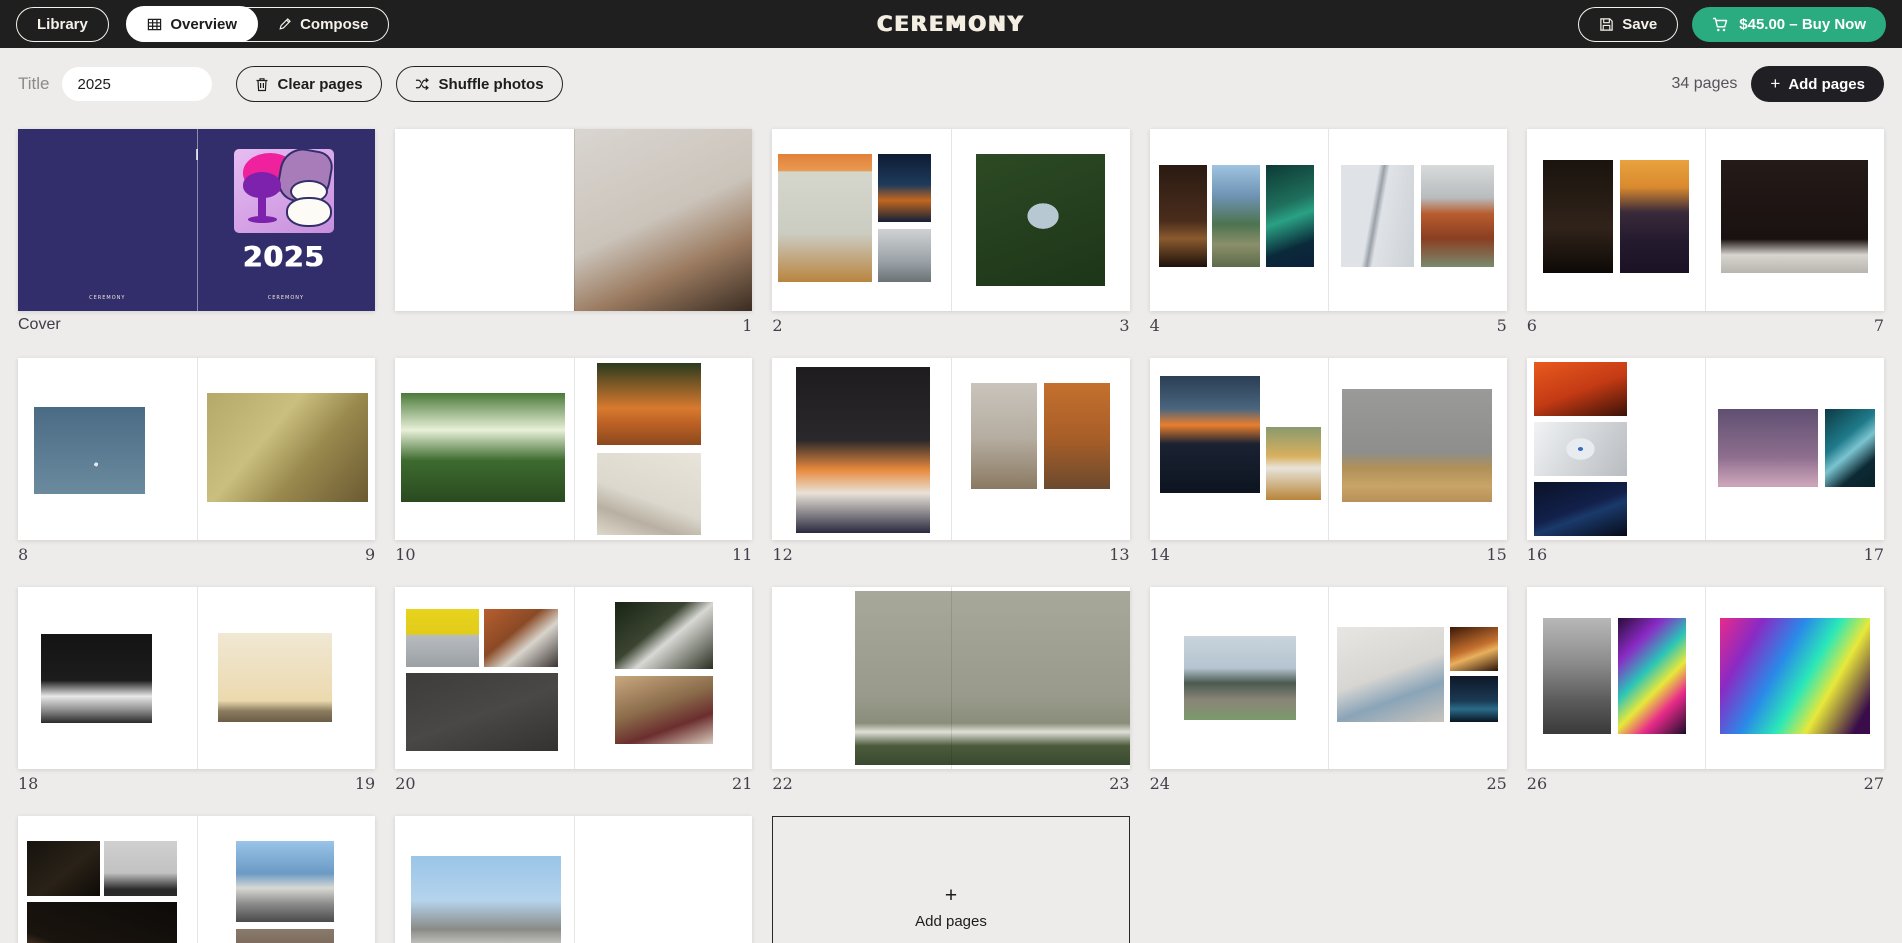  I want to click on spread-cell: 1, so click(574, 232).